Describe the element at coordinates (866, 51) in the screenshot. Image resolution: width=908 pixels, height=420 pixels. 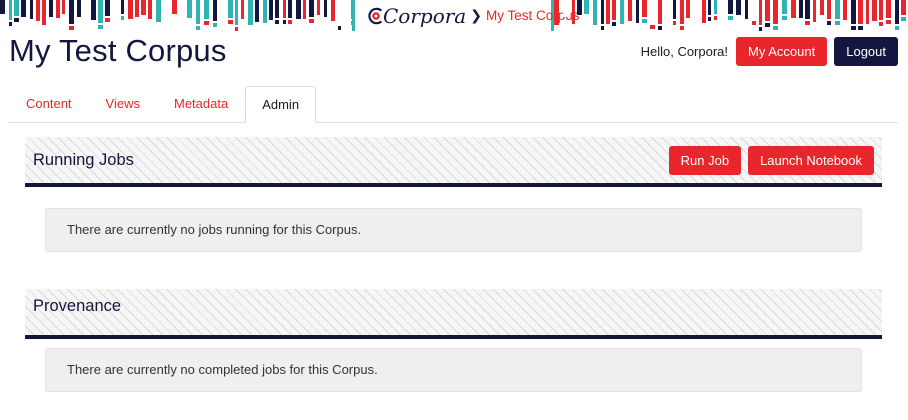
I see `logout-button: Logout` at that location.